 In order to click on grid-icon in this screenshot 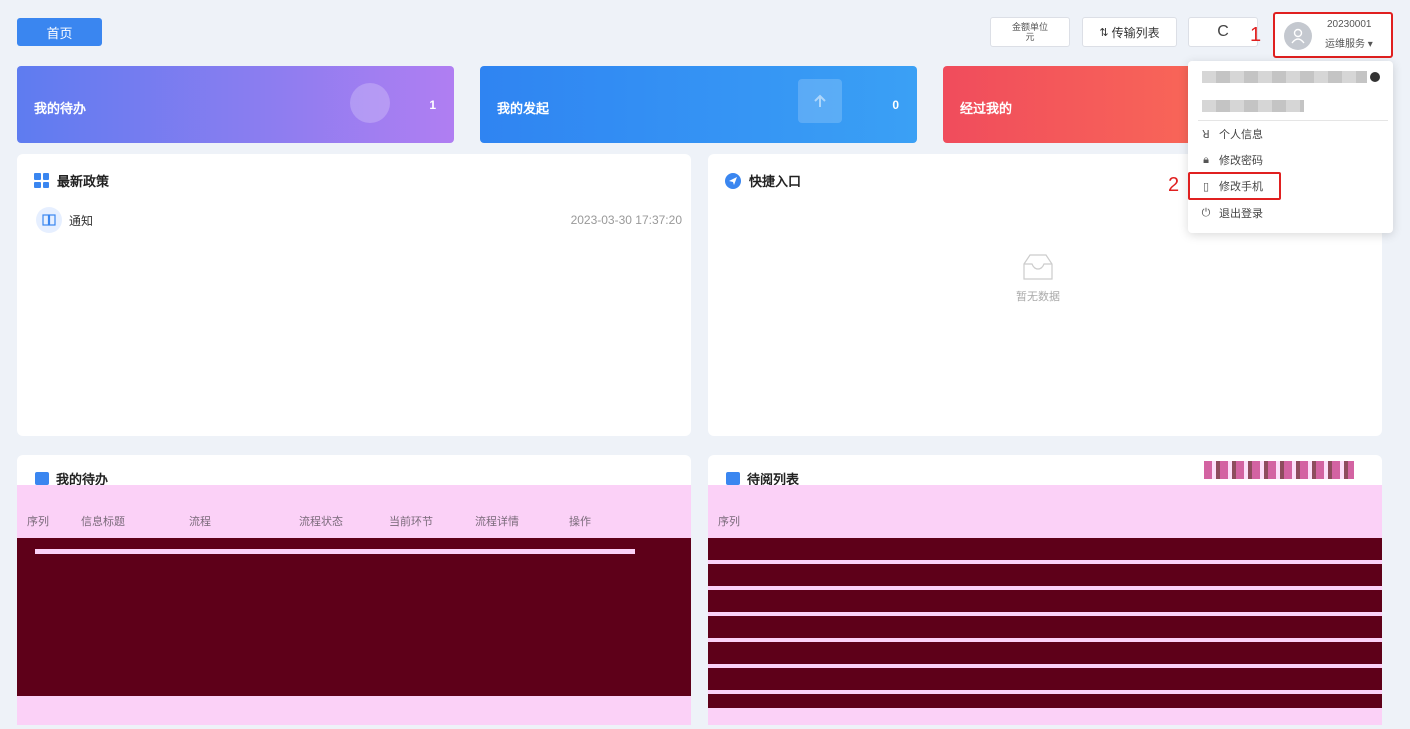, I will do `click(41, 180)`.